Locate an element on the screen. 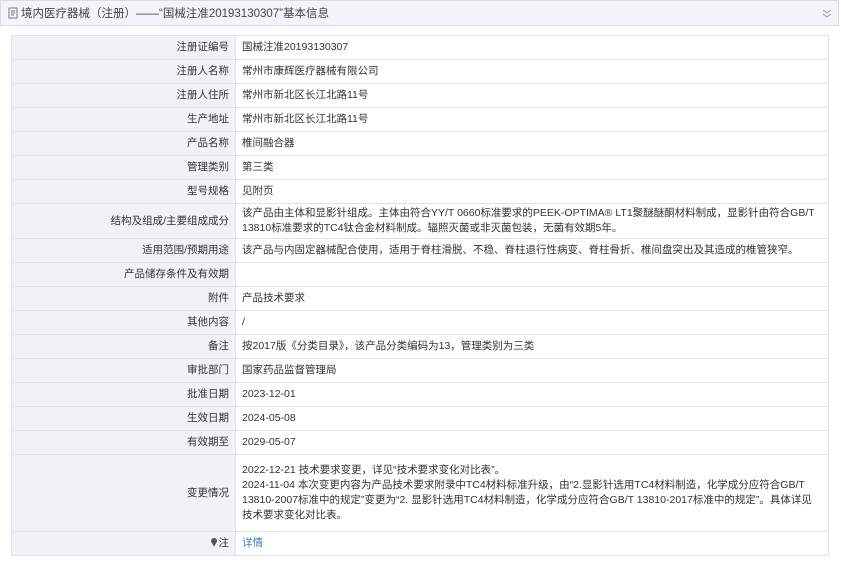  row-label: 注册人名称 is located at coordinates (123, 71).